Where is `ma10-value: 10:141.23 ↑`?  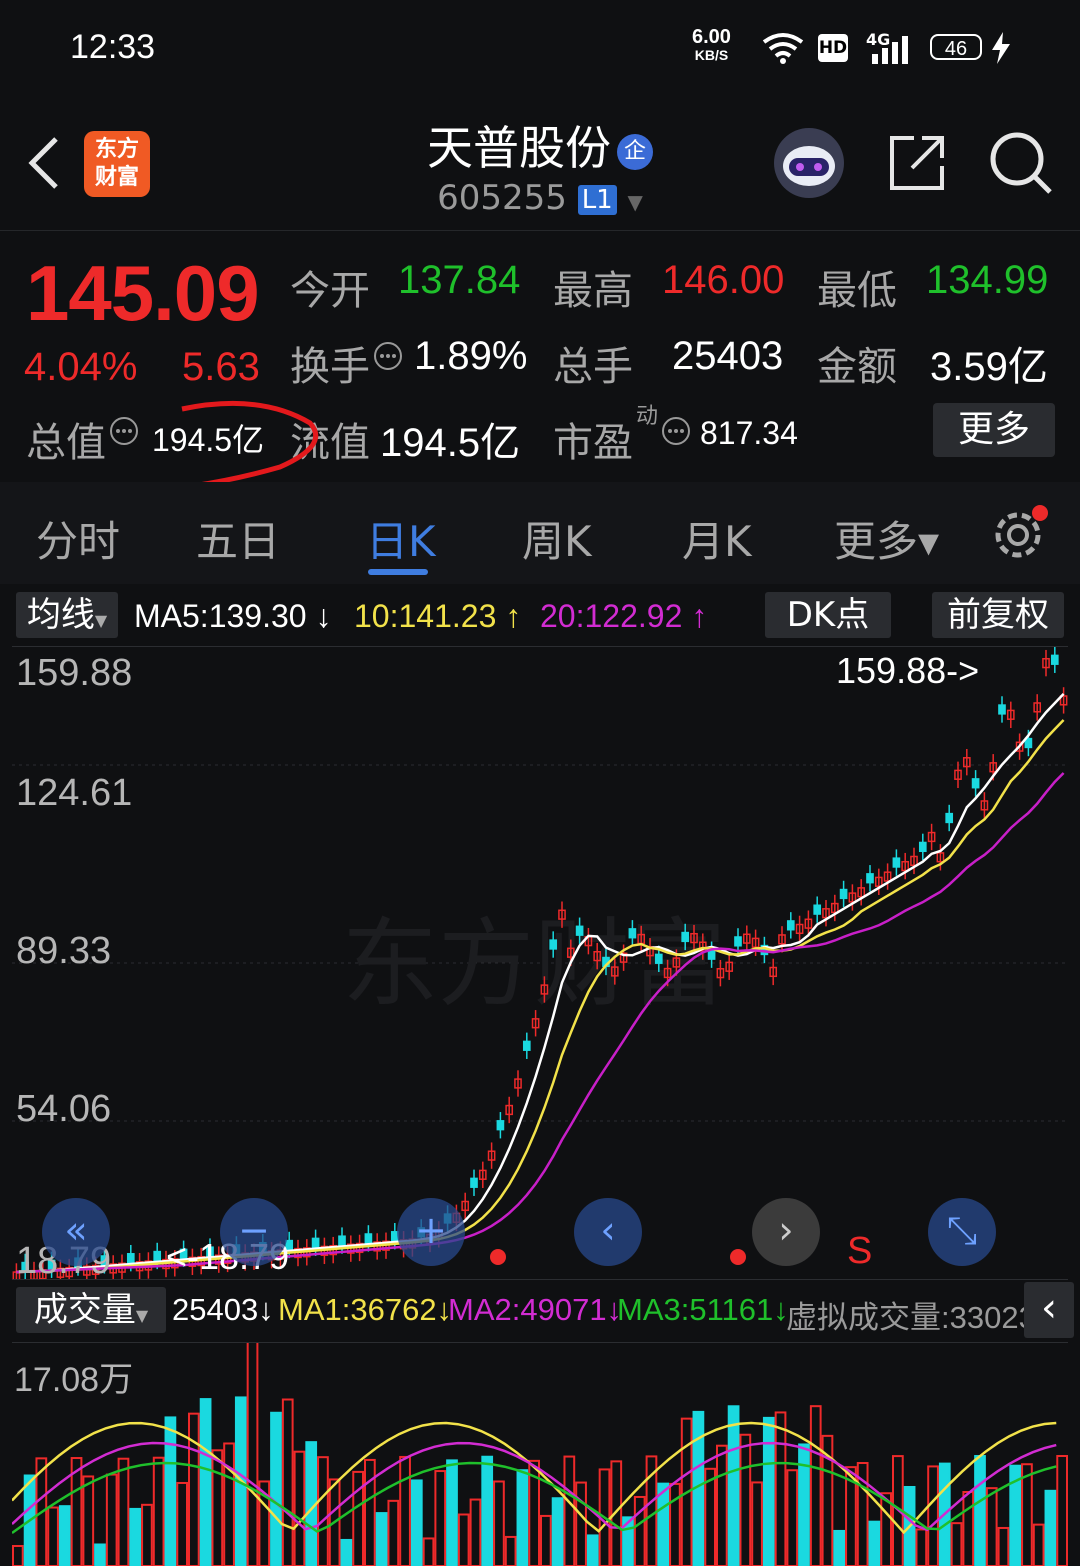 ma10-value: 10:141.23 ↑ is located at coordinates (438, 616).